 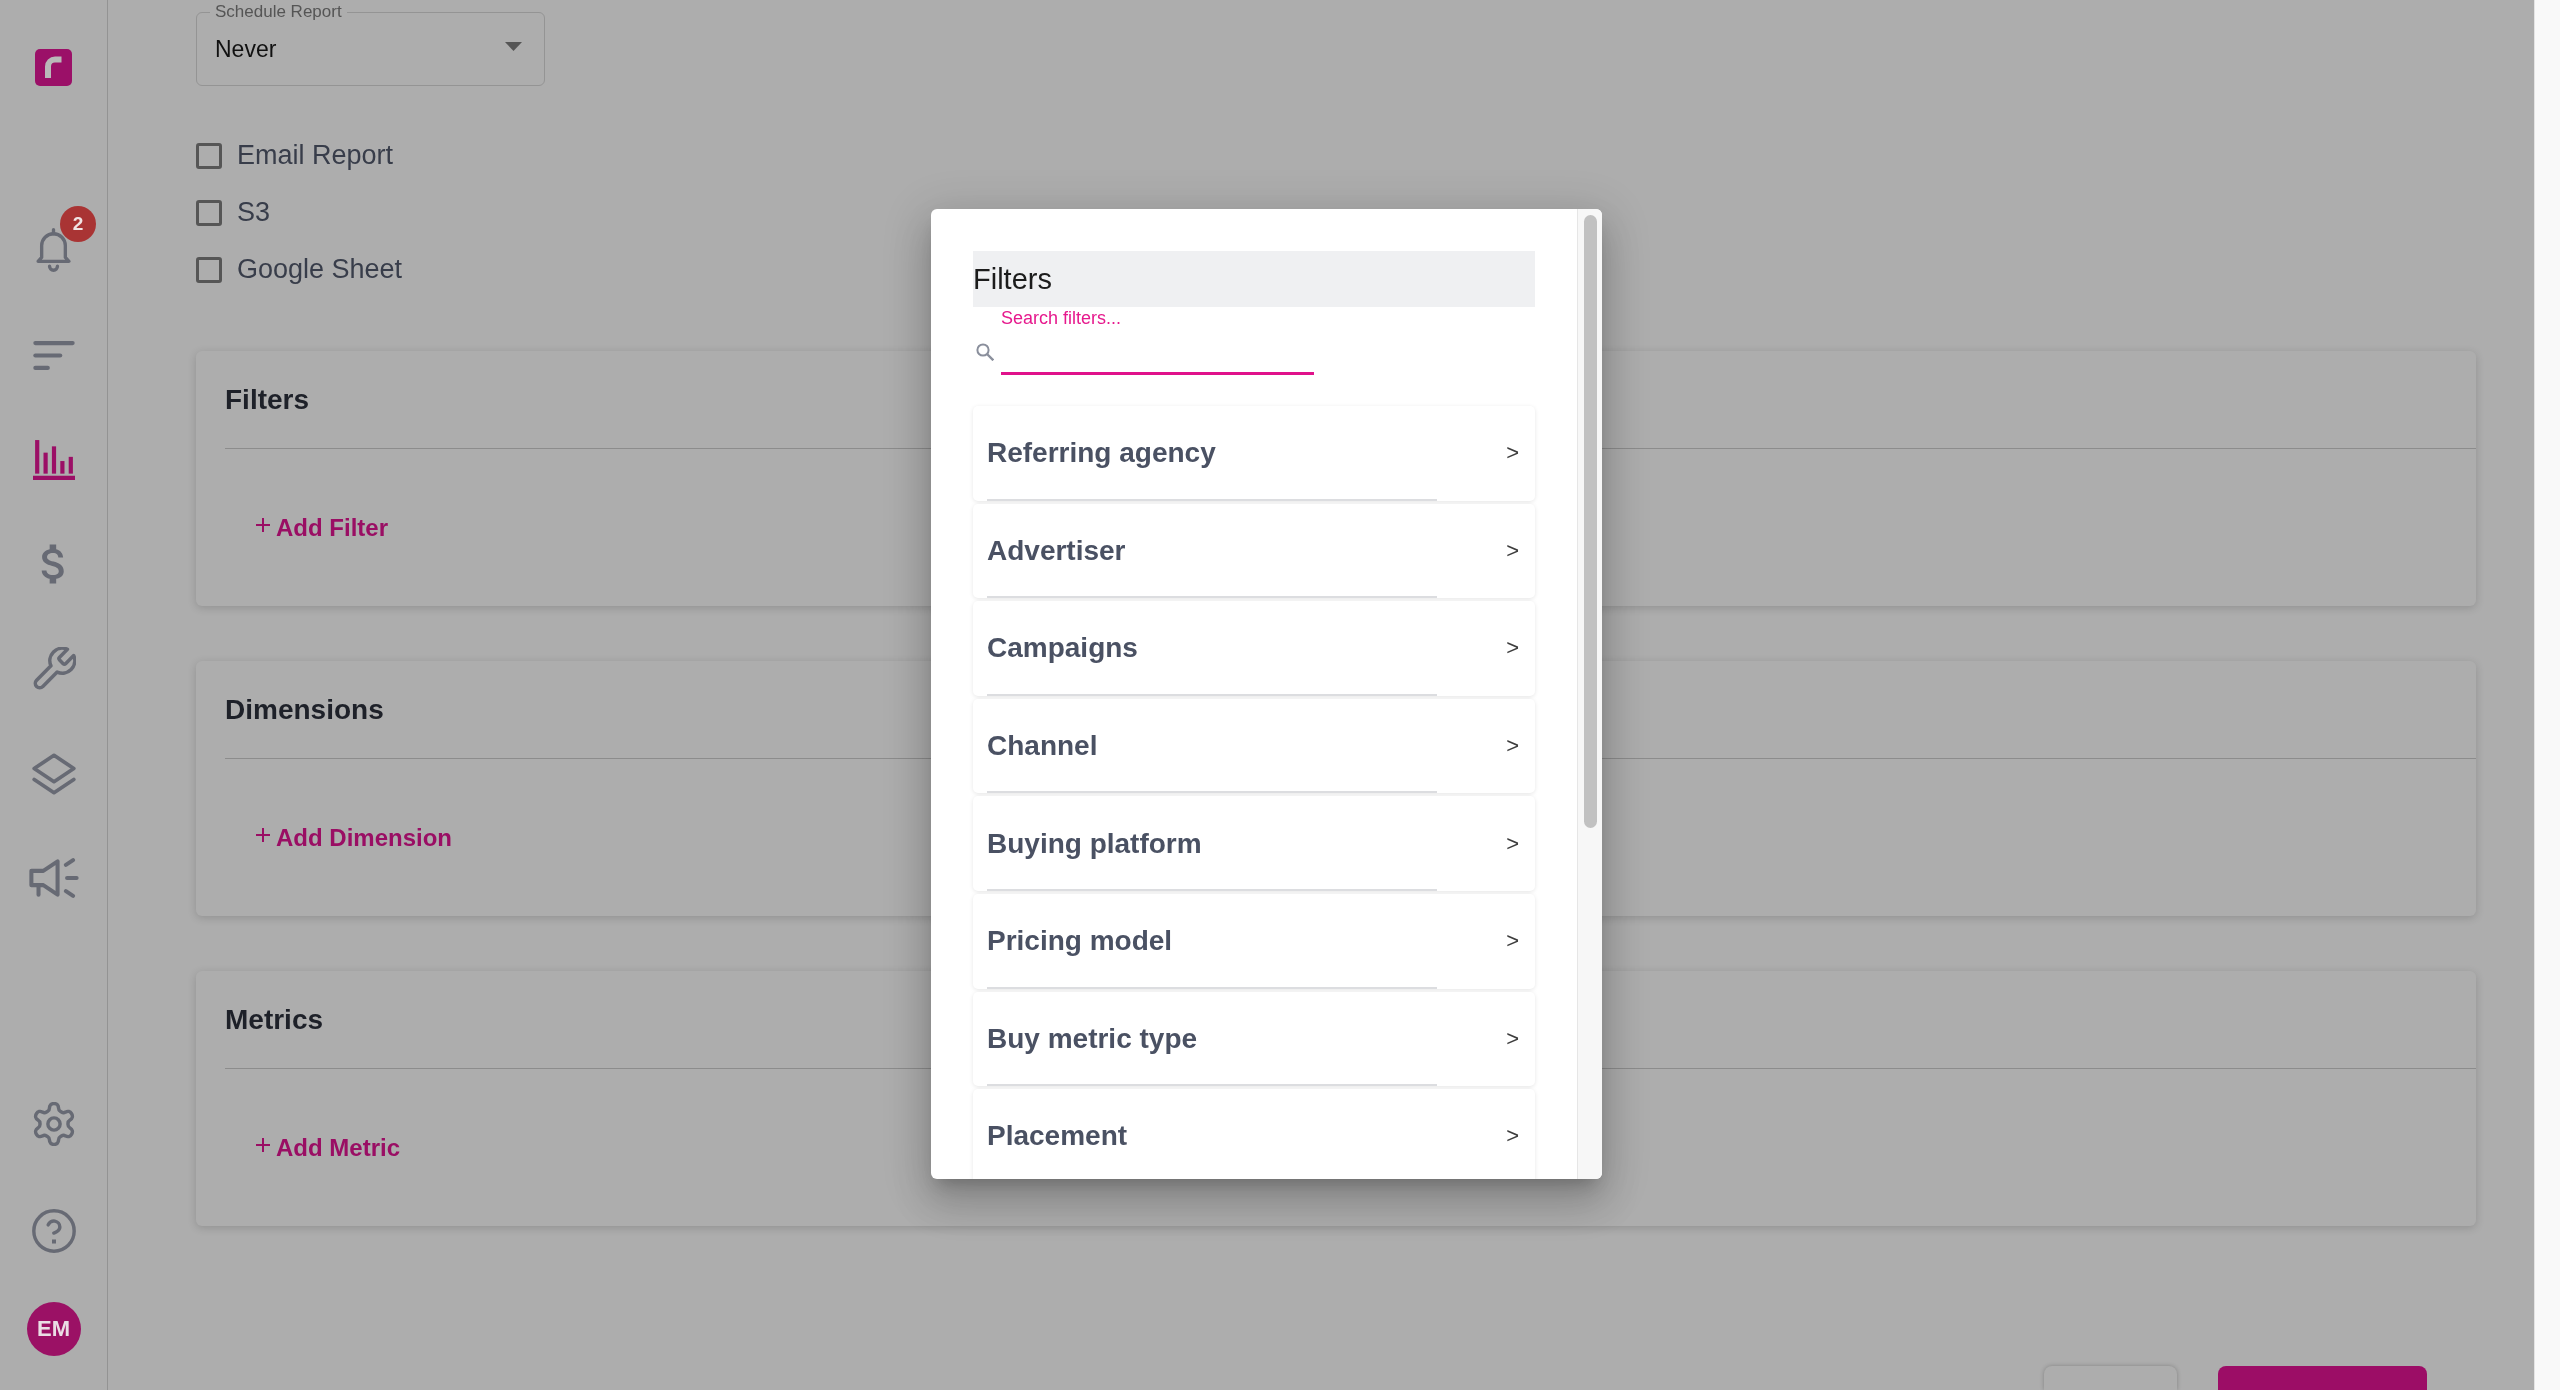 I want to click on filter-option: Campaigns >, so click(x=1254, y=648).